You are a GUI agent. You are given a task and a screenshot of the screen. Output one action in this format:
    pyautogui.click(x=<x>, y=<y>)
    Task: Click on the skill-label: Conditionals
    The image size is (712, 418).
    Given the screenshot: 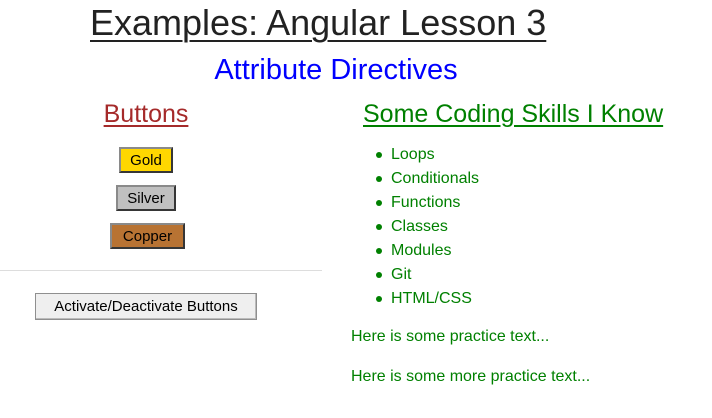 What is the action you would take?
    pyautogui.click(x=435, y=178)
    